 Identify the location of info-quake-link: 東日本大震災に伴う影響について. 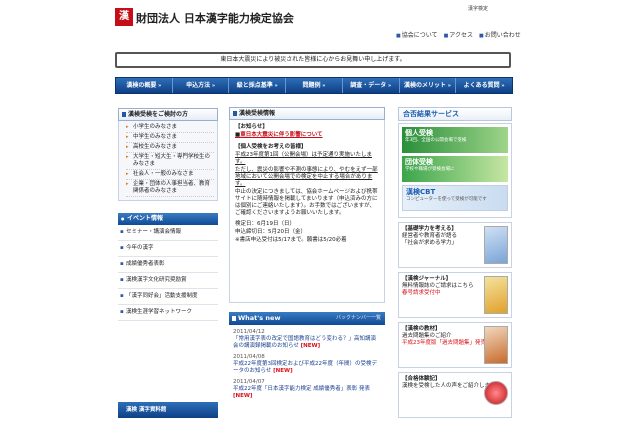
(307, 135).